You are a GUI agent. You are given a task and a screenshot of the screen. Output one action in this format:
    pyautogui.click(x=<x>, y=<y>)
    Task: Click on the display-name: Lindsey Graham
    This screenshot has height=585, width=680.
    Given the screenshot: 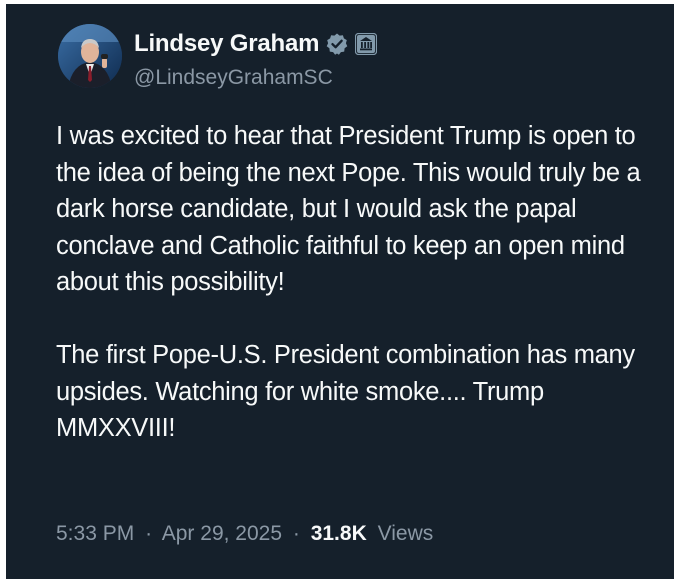 What is the action you would take?
    pyautogui.click(x=226, y=44)
    